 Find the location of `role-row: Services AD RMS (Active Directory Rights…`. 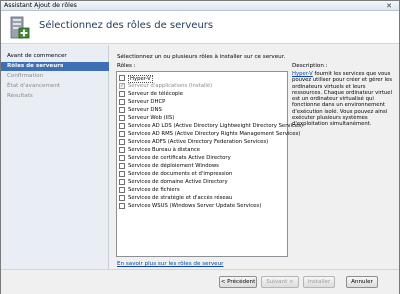

role-row: Services AD RMS (Active Directory Rights… is located at coordinates (209, 134).